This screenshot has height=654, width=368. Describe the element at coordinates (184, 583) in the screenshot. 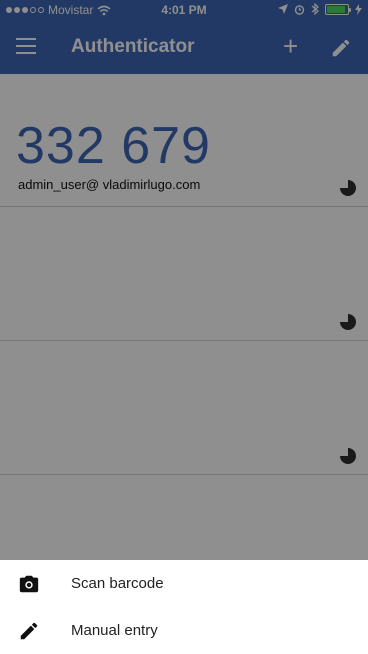

I see `scan-barcode-option: Scan barcode` at that location.